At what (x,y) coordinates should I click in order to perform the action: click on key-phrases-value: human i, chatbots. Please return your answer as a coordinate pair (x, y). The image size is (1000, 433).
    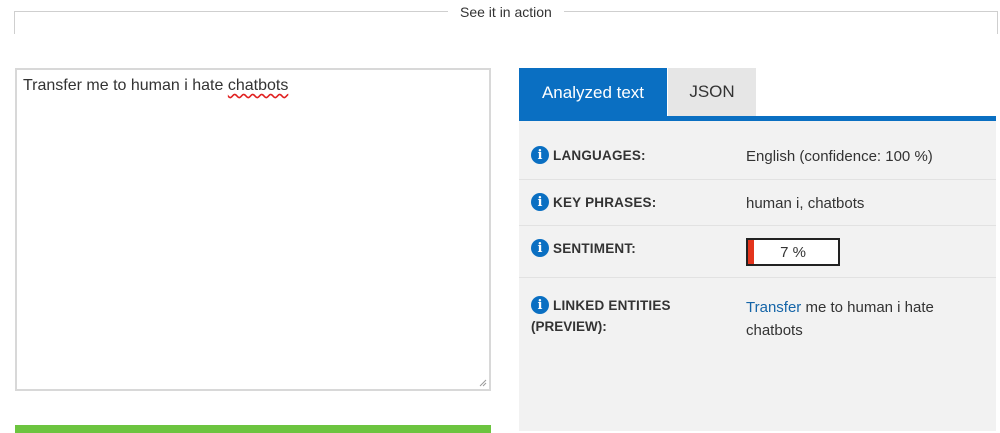
    Looking at the image, I should click on (805, 203).